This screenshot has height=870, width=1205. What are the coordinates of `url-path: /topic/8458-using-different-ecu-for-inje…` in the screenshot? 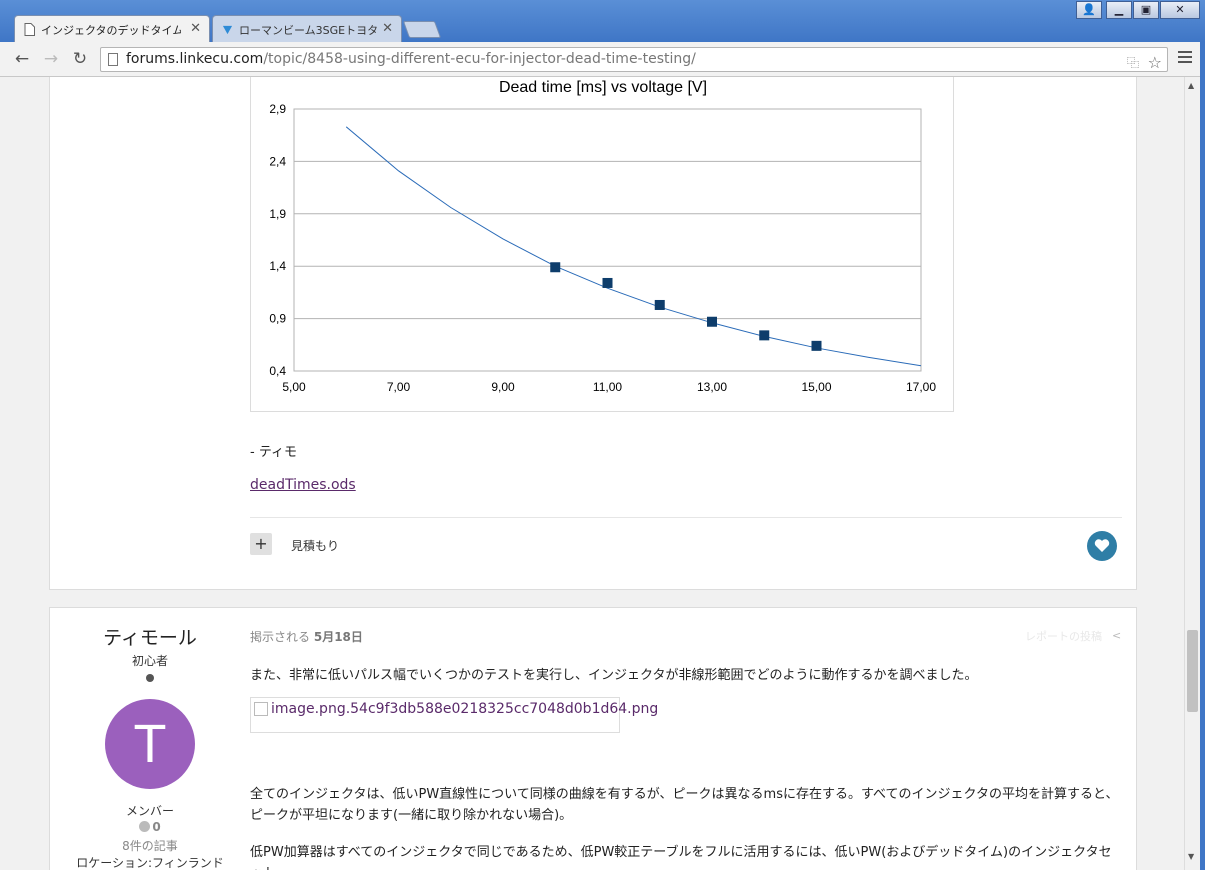 It's located at (479, 59).